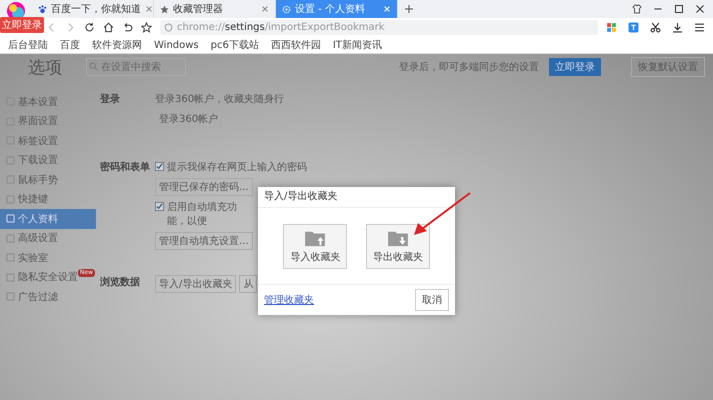 The width and height of the screenshot is (713, 400). I want to click on bookmark-link: 百度, so click(70, 45).